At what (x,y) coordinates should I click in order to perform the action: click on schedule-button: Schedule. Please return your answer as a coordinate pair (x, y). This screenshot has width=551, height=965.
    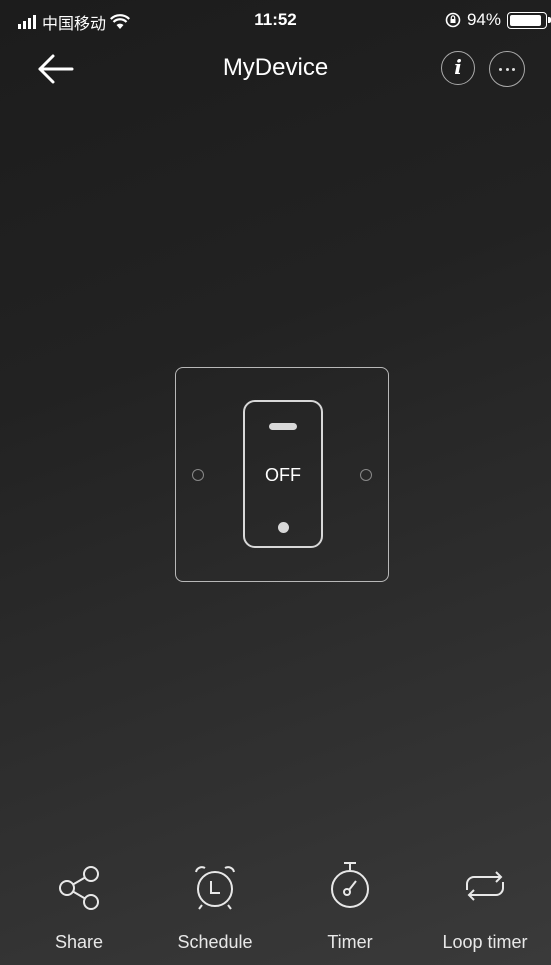
    Looking at the image, I should click on (215, 910).